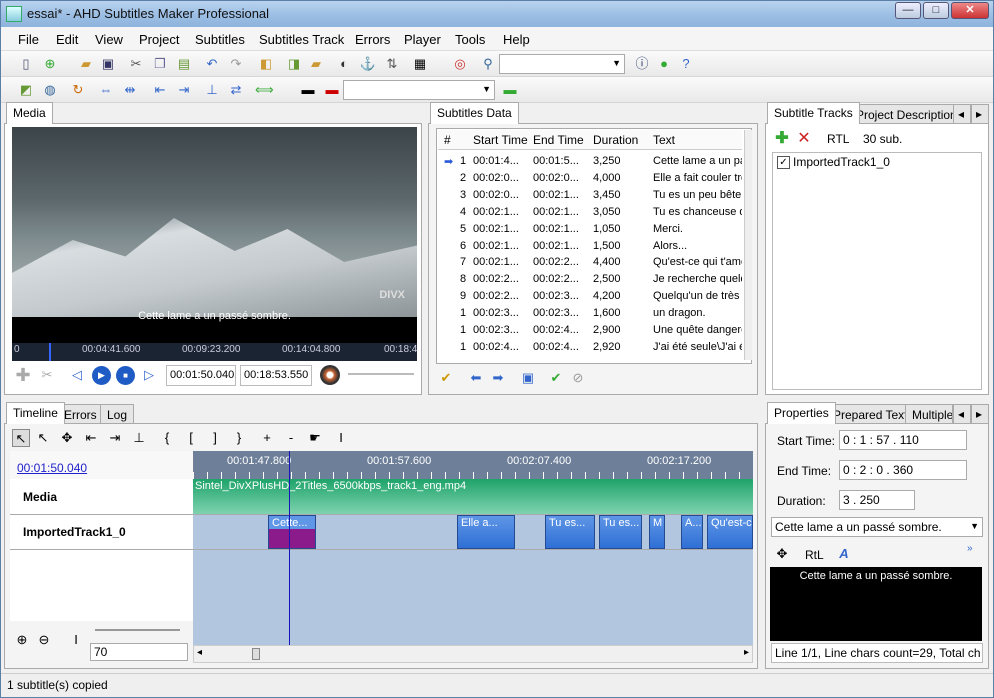  Describe the element at coordinates (301, 39) in the screenshot. I see `menu-subtitles-track: Subtitles Track` at that location.